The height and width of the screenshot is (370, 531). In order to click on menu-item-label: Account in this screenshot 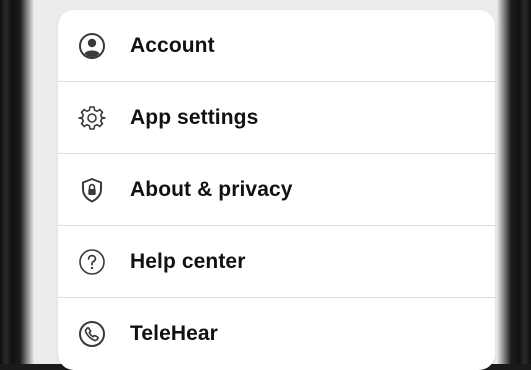, I will do `click(172, 45)`.